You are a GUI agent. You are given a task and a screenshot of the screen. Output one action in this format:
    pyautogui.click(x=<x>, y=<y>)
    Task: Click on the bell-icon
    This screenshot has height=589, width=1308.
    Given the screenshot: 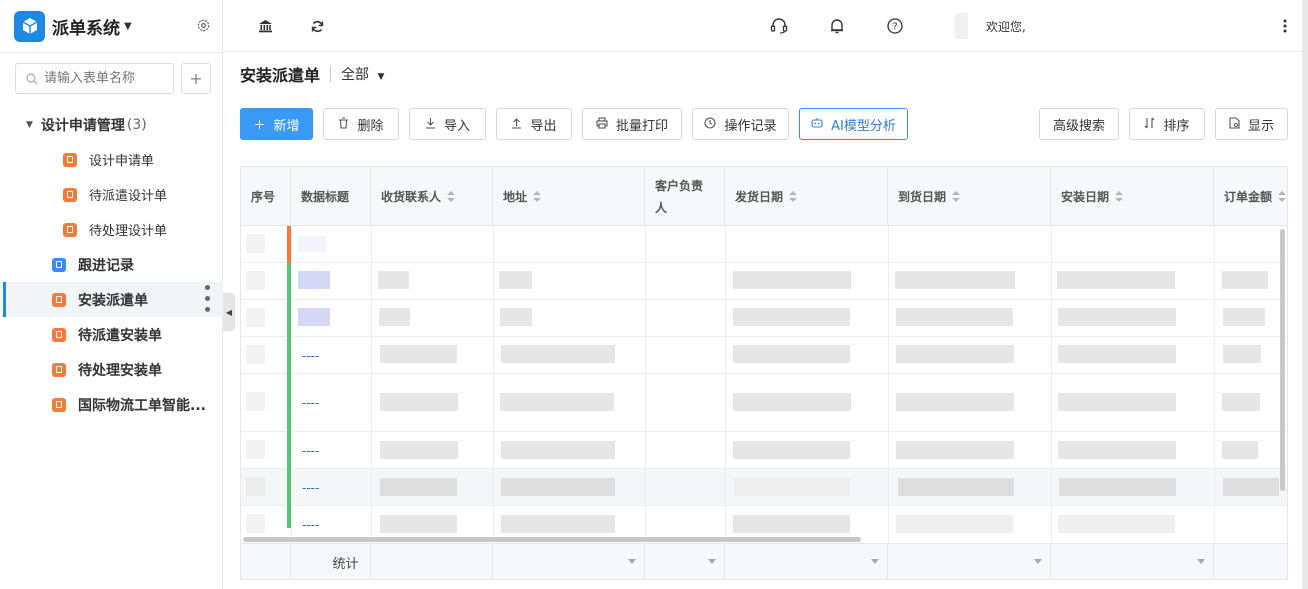 What is the action you would take?
    pyautogui.click(x=837, y=26)
    